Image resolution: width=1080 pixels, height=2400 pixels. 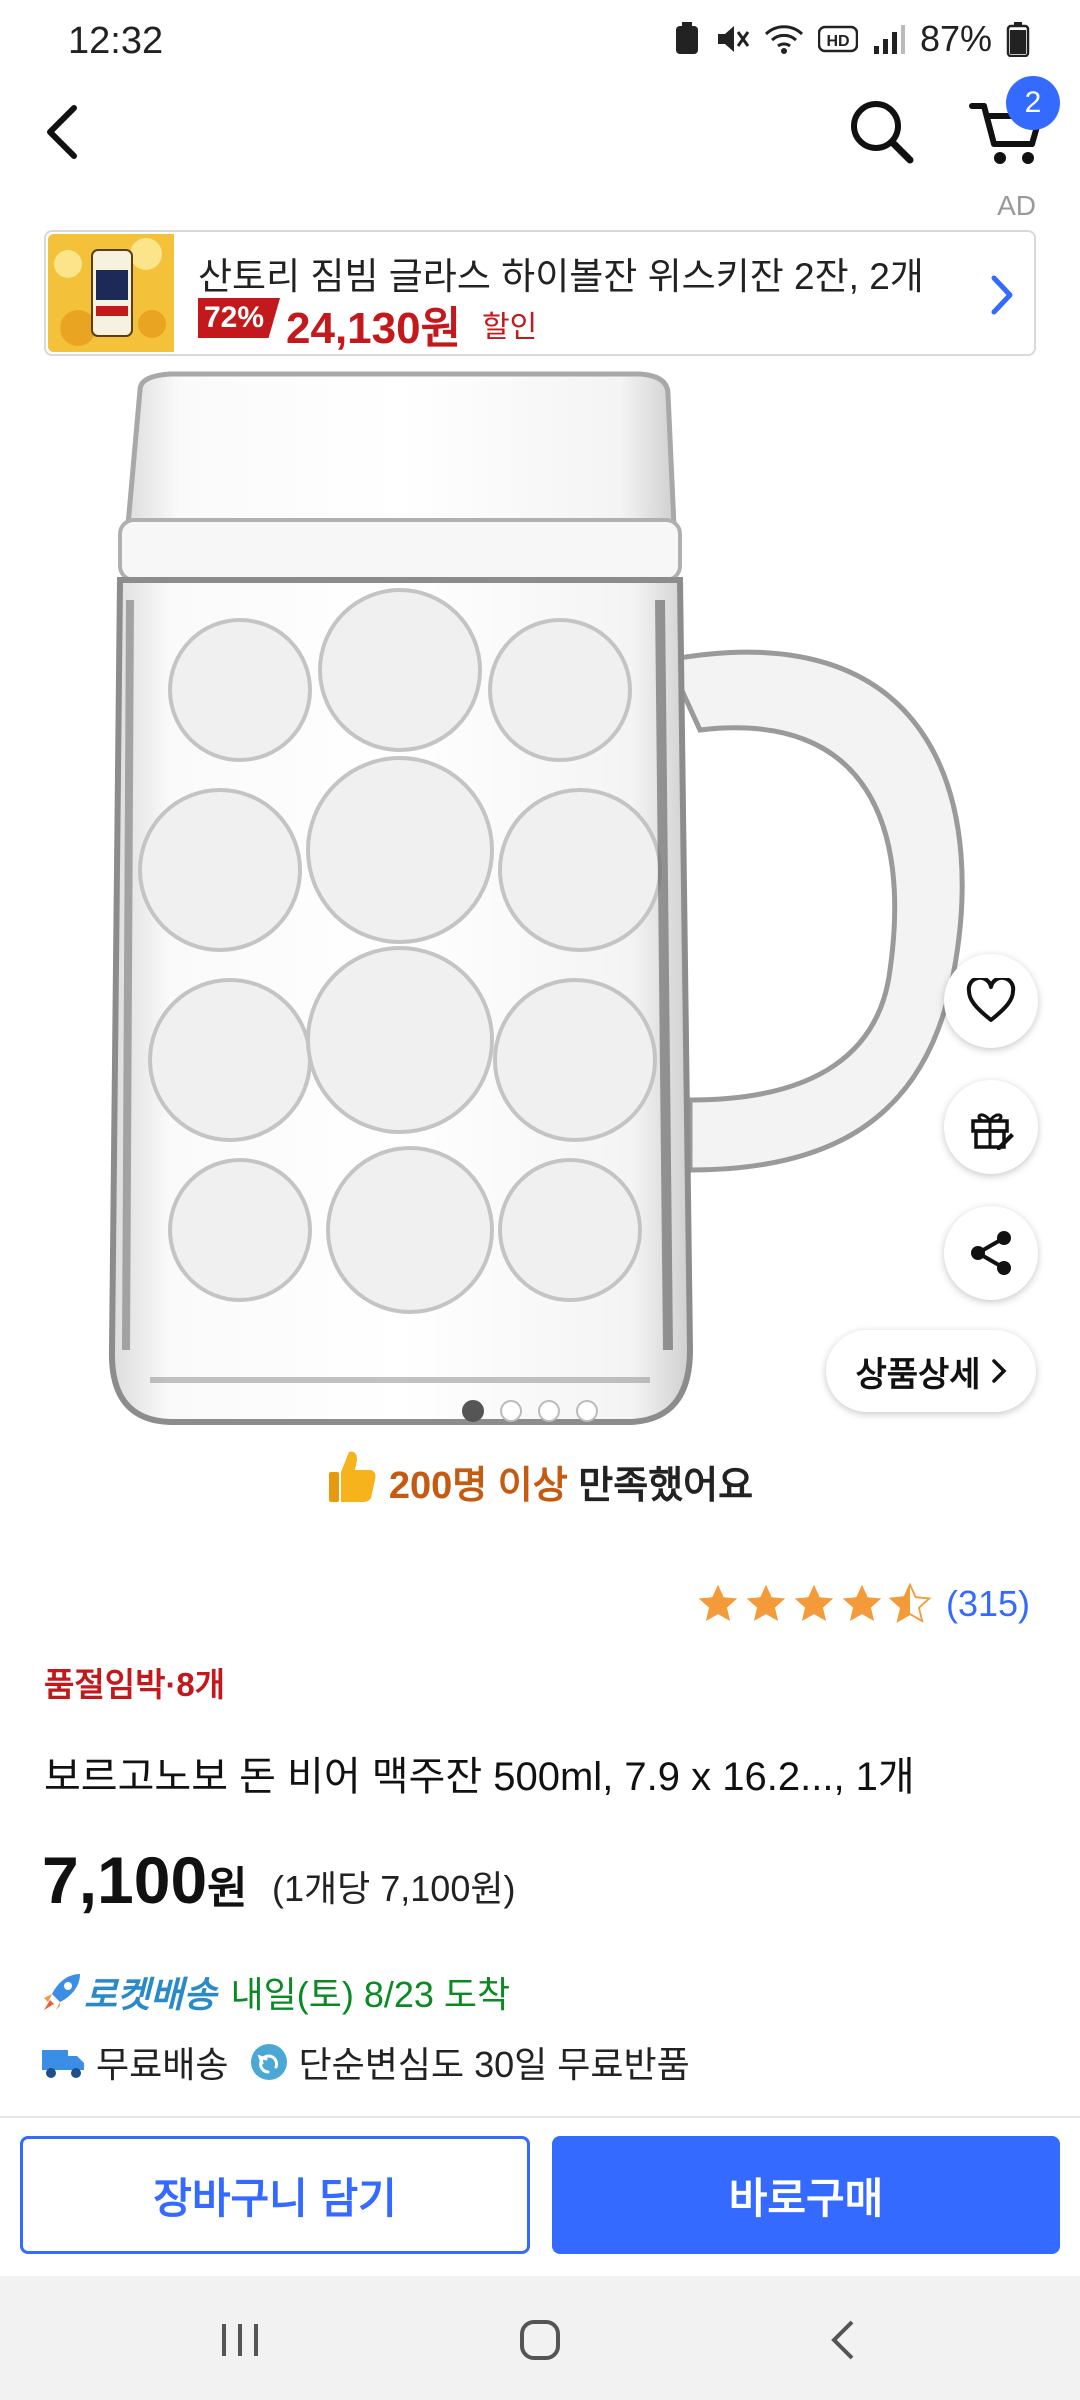 I want to click on truck-icon, so click(x=63, y=2064).